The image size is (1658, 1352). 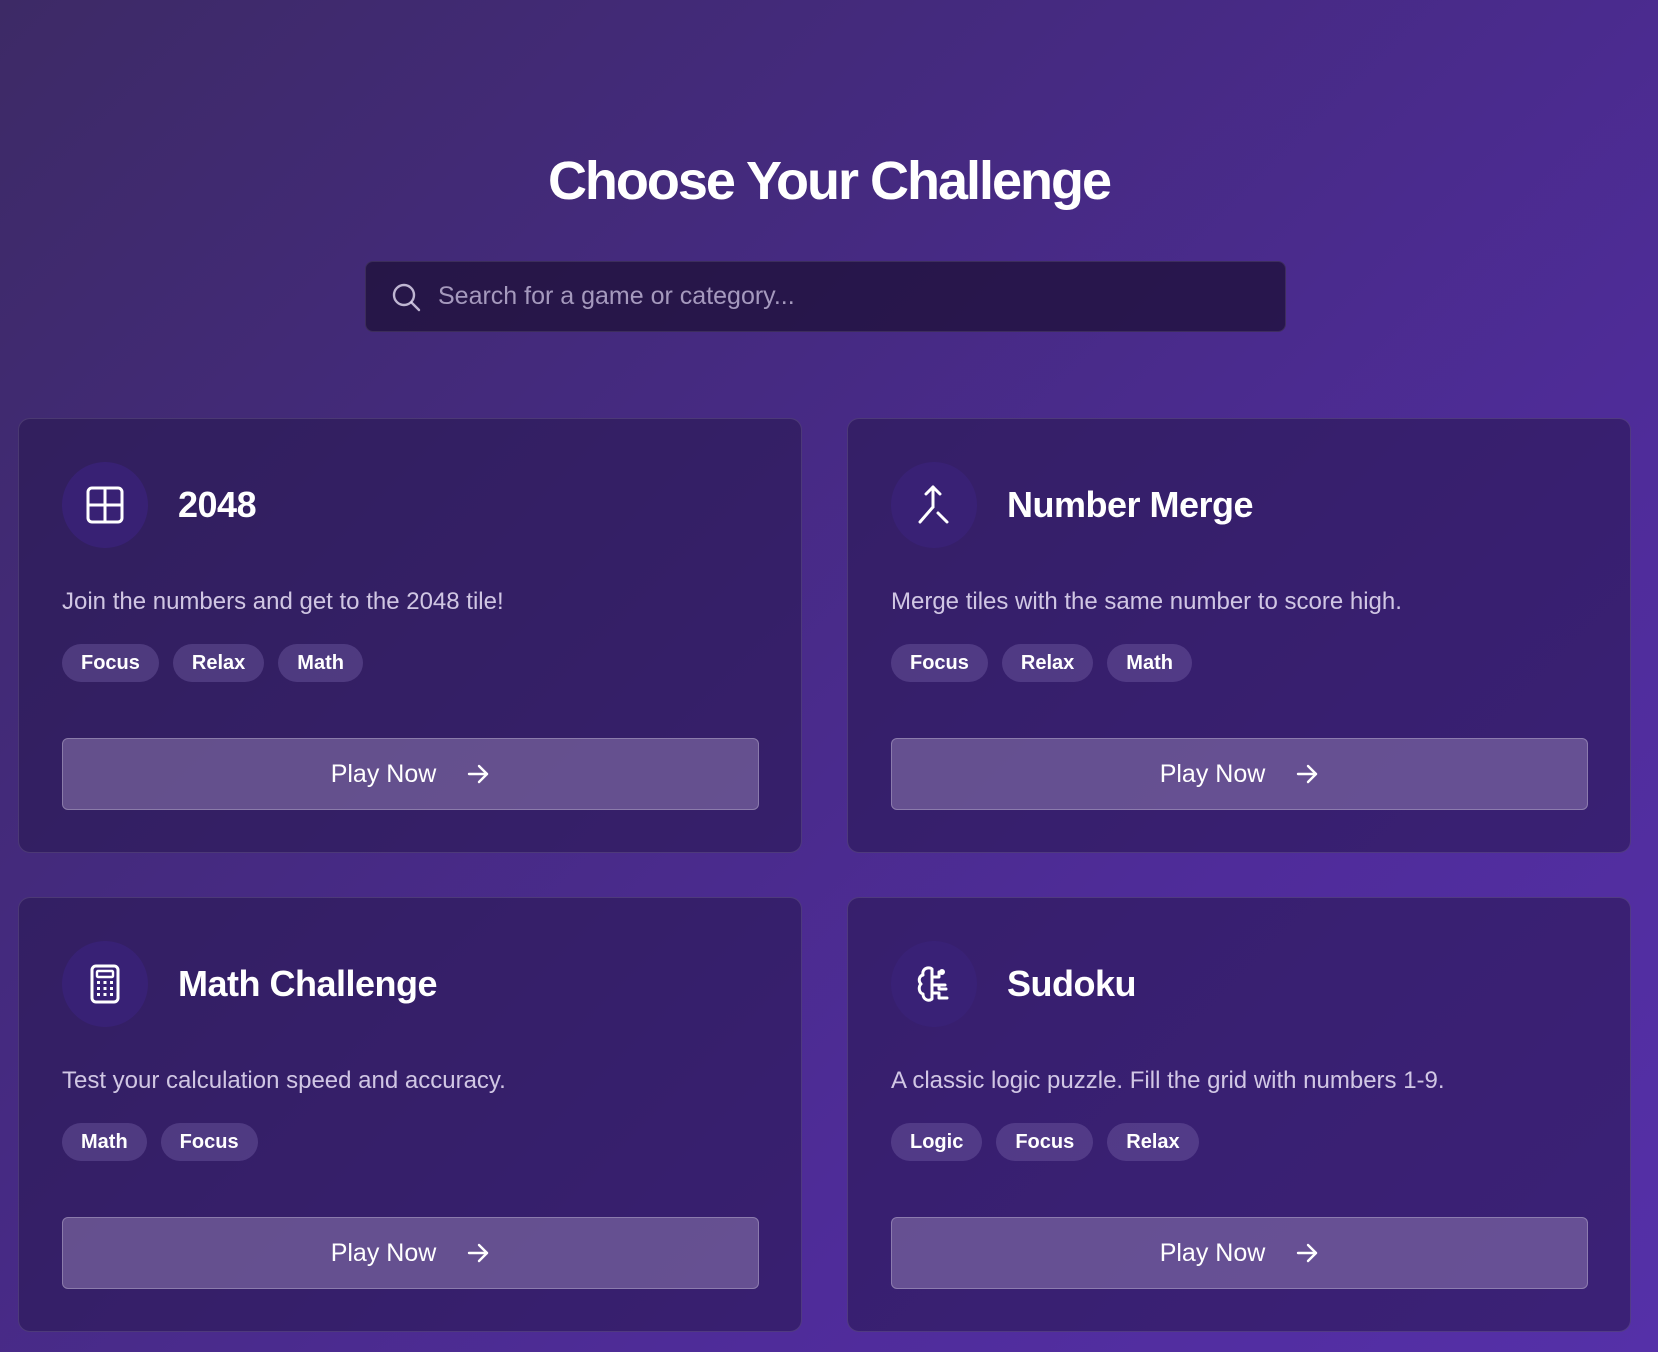 I want to click on merge-icon, so click(x=934, y=505).